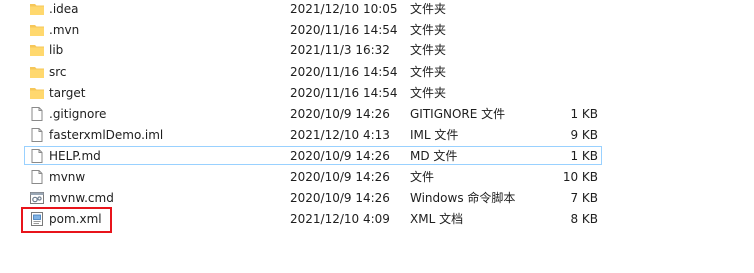  I want to click on file-row-idea: .idea 2021/12/10 10:05 文件夹, so click(313, 9).